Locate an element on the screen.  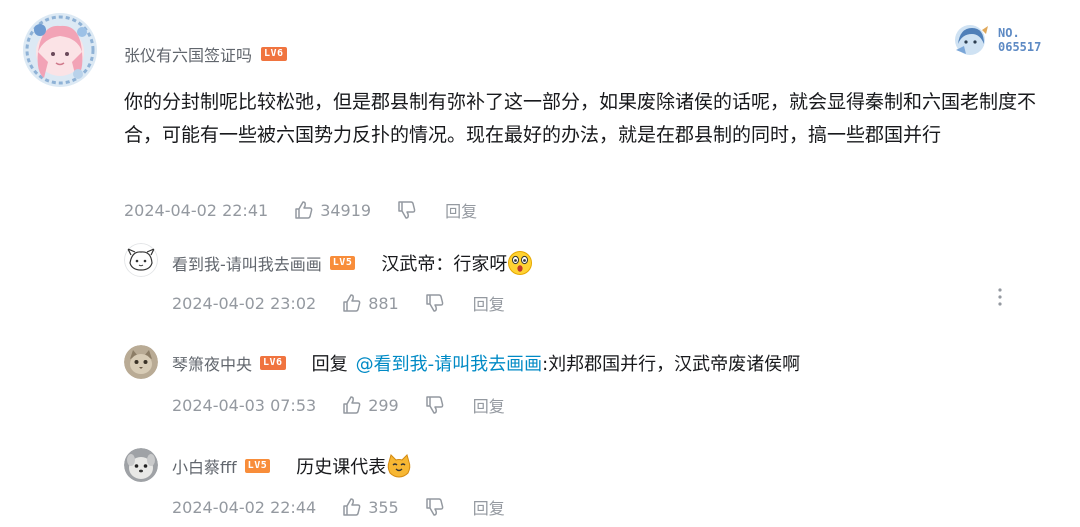
reply-prefix: 回复 is located at coordinates (329, 364).